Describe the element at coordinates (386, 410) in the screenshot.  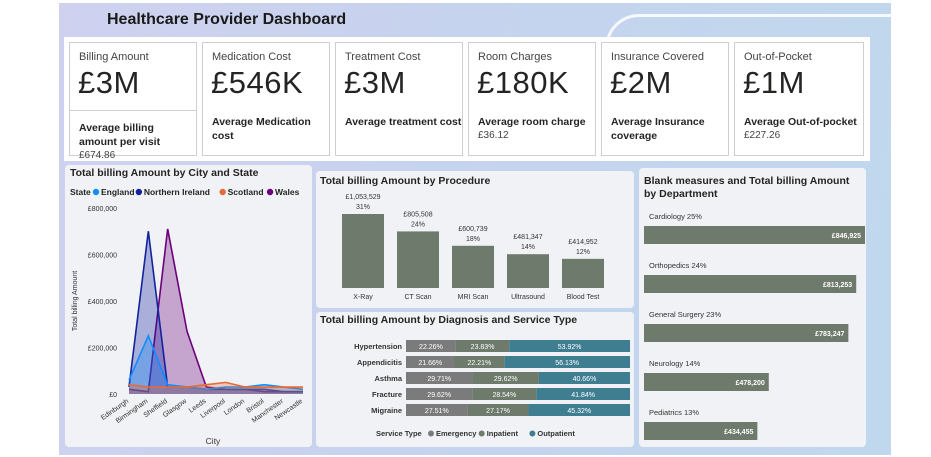
I see `diagnosis-category-label: Migraine` at that location.